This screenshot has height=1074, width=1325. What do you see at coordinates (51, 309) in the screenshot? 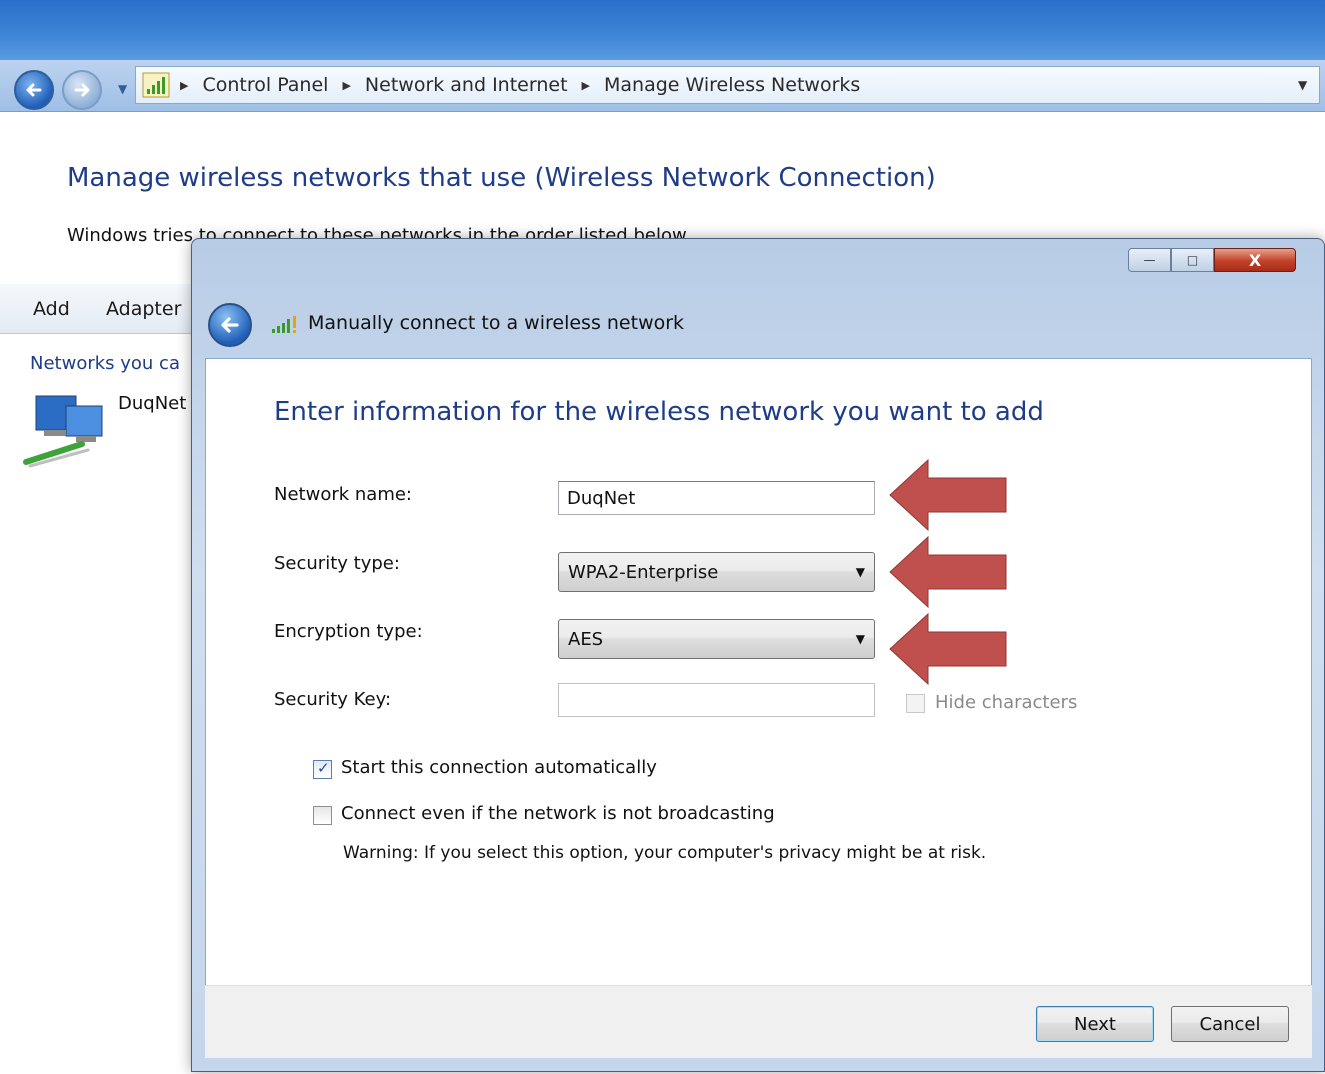
I see `add-button: Add` at bounding box center [51, 309].